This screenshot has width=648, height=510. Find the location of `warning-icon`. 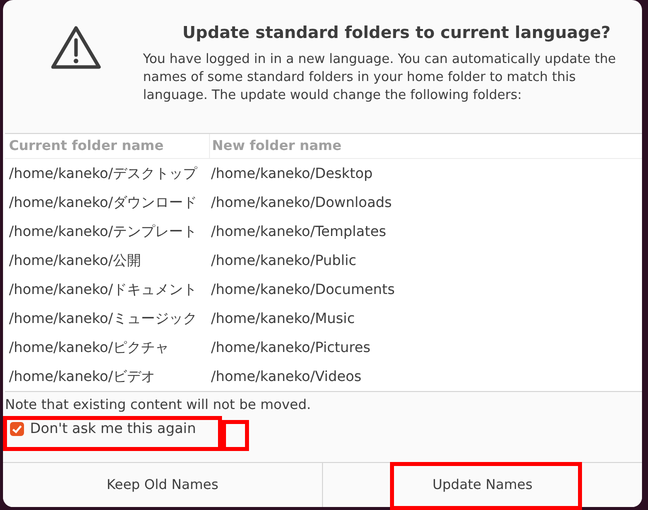

warning-icon is located at coordinates (76, 48).